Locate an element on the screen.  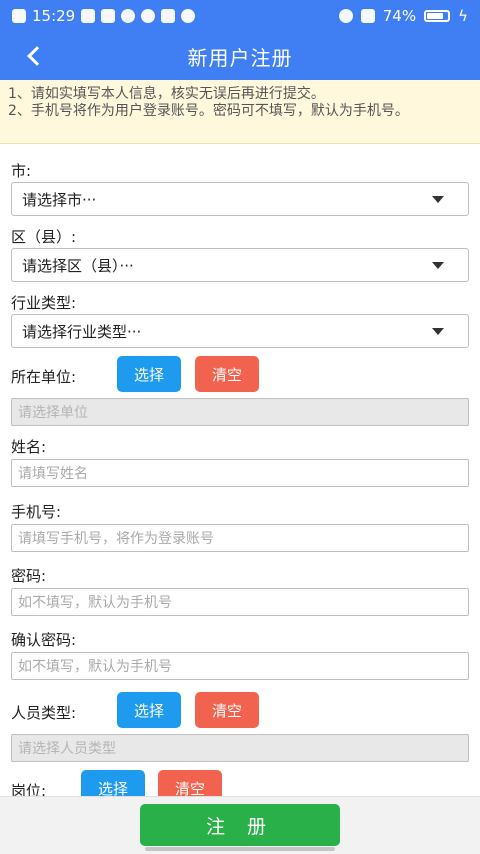
city-label: 市: is located at coordinates (21, 171).